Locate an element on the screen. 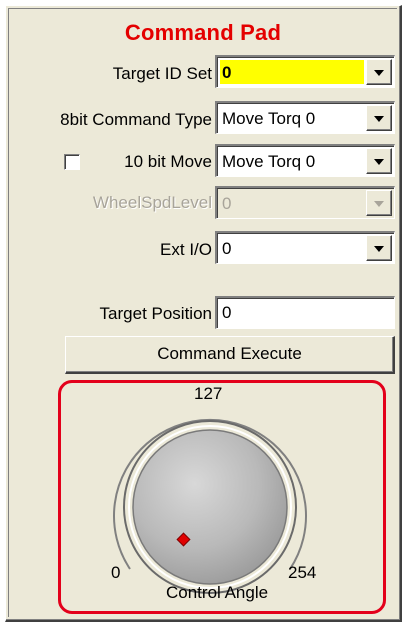 The height and width of the screenshot is (627, 407). move-10bit-label: 10 bit Move is located at coordinates (168, 162).